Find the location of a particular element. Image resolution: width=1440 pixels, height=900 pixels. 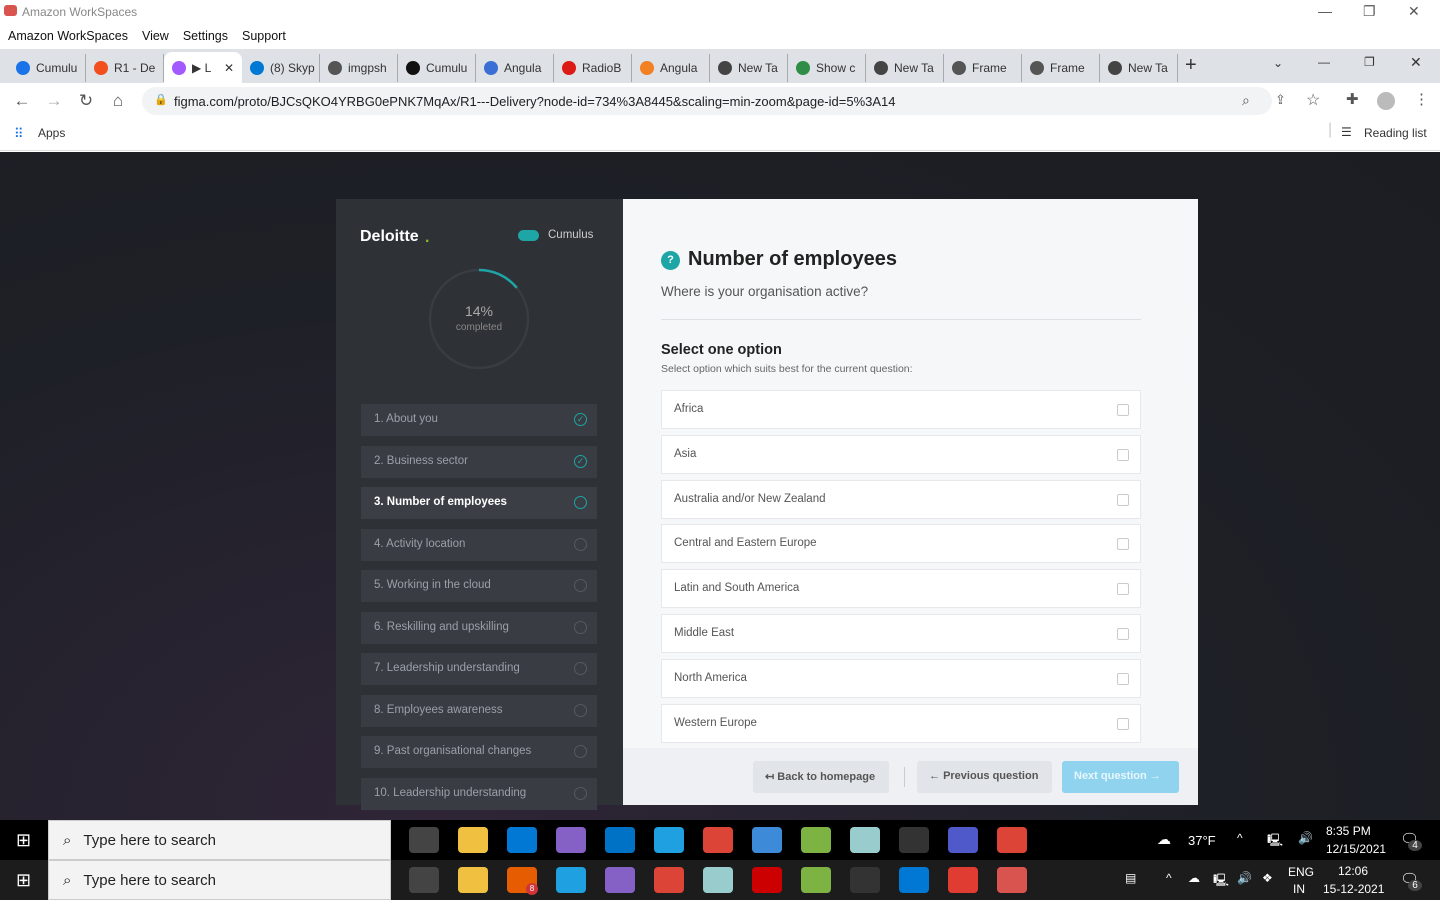

option-middle-east: Middle East is located at coordinates (901, 633).